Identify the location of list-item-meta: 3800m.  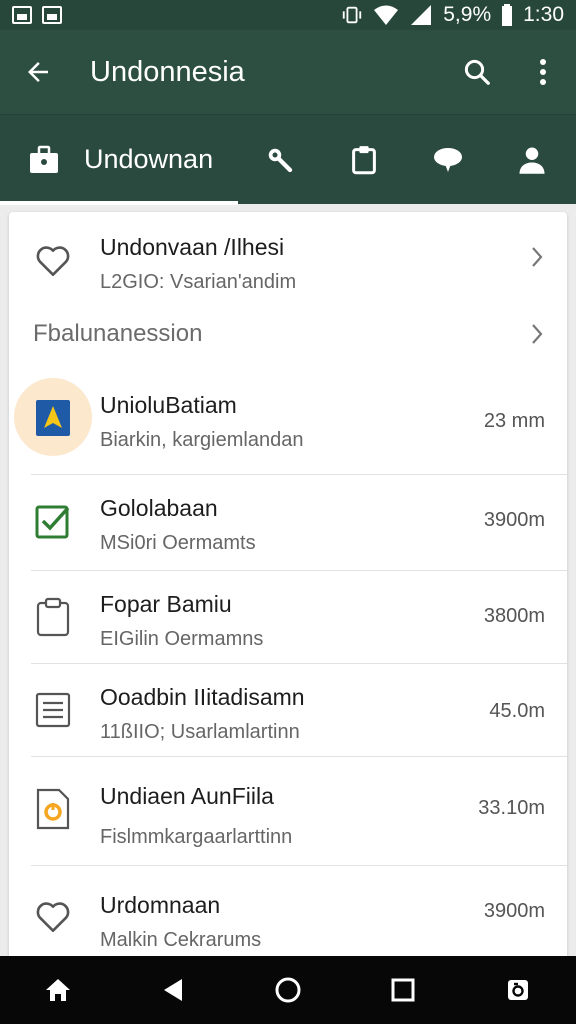
(514, 616).